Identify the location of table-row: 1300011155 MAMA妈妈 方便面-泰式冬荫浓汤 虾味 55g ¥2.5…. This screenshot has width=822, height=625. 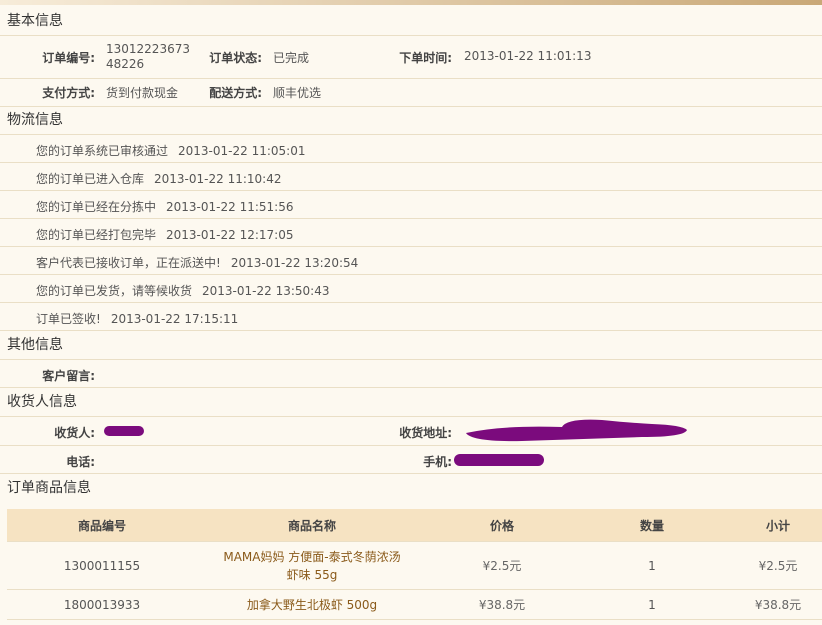
(414, 565).